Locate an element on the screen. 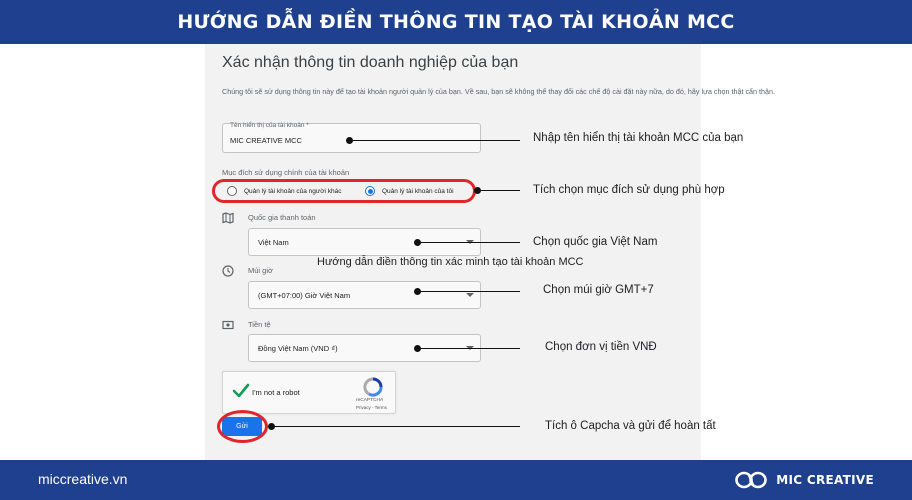 The width and height of the screenshot is (912, 500). annotation-timezone: Chọn múi giờ GMT+7 is located at coordinates (598, 290).